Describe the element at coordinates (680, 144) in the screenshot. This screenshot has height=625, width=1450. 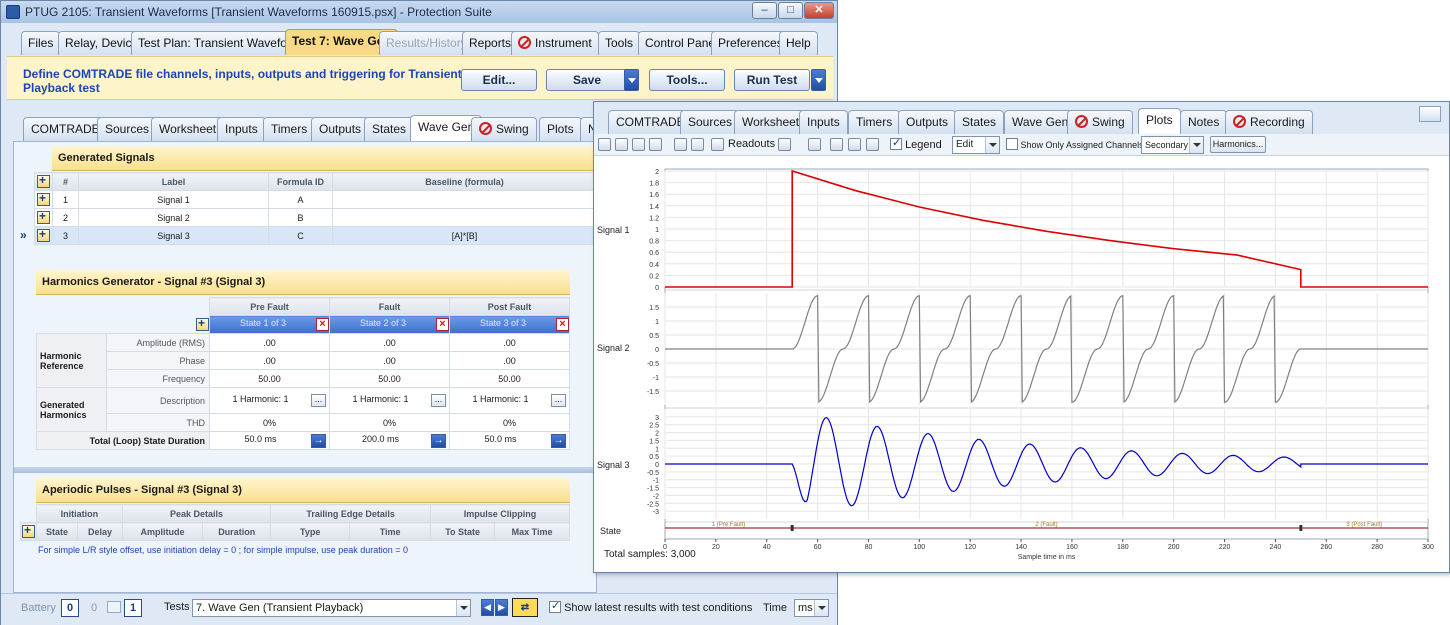
I see `cursor-icon` at that location.